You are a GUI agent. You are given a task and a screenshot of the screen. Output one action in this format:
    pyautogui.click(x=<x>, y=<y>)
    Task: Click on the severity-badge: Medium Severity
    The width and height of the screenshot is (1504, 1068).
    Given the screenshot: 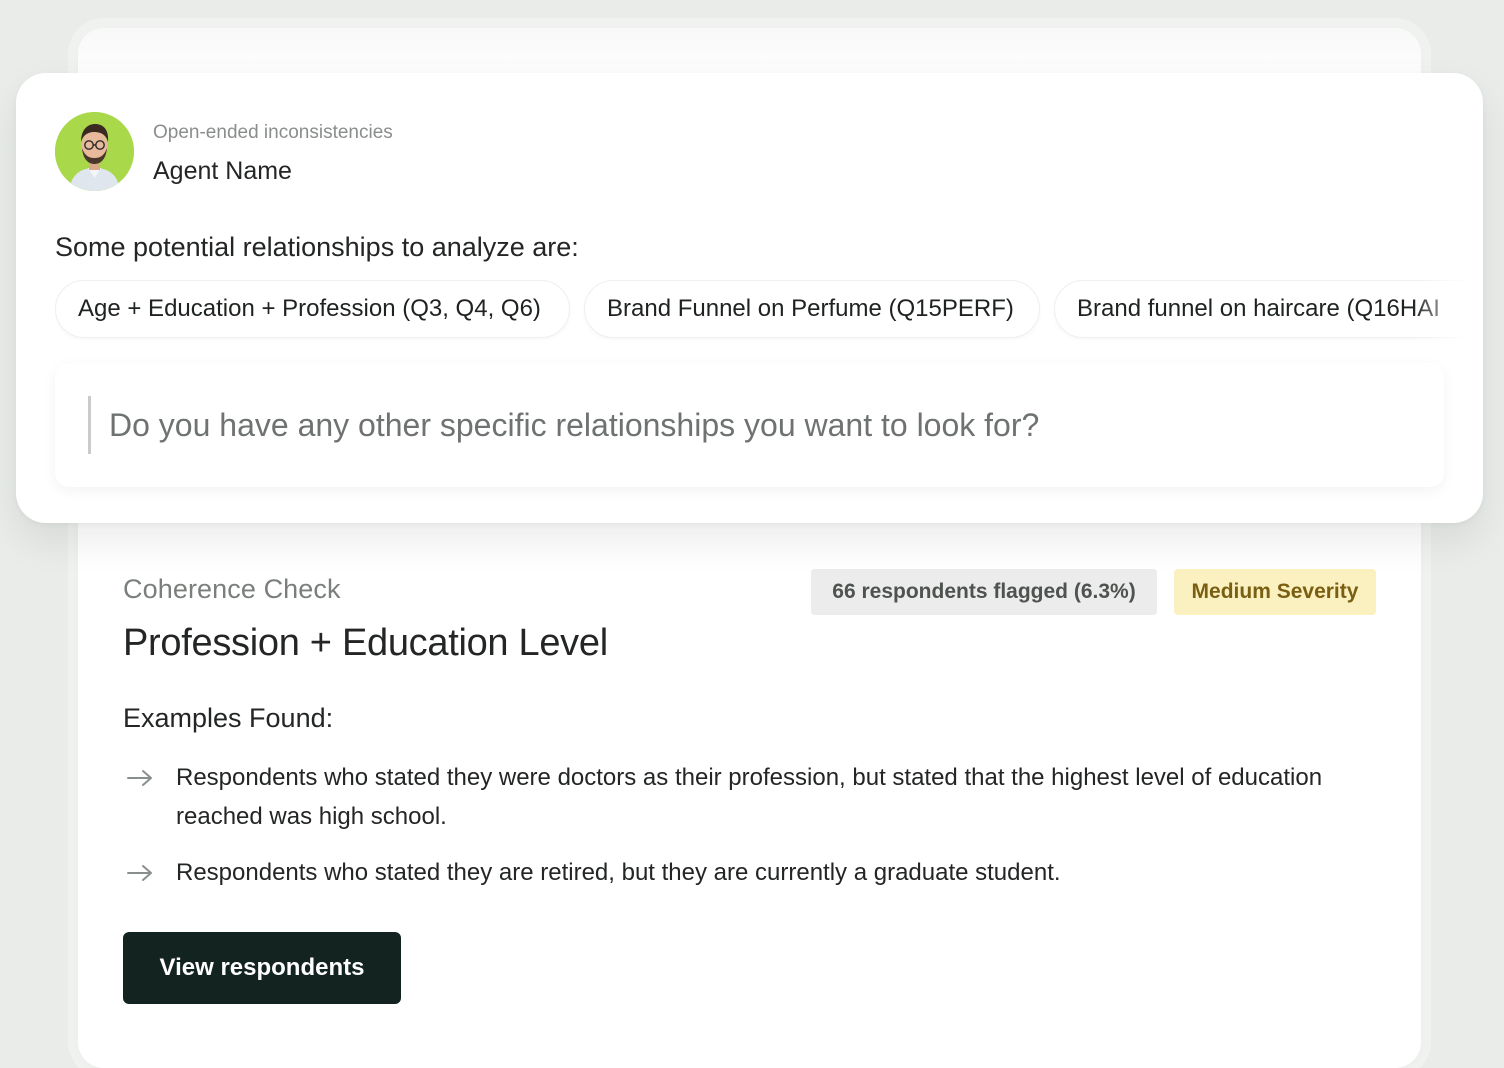 What is the action you would take?
    pyautogui.click(x=1275, y=592)
    